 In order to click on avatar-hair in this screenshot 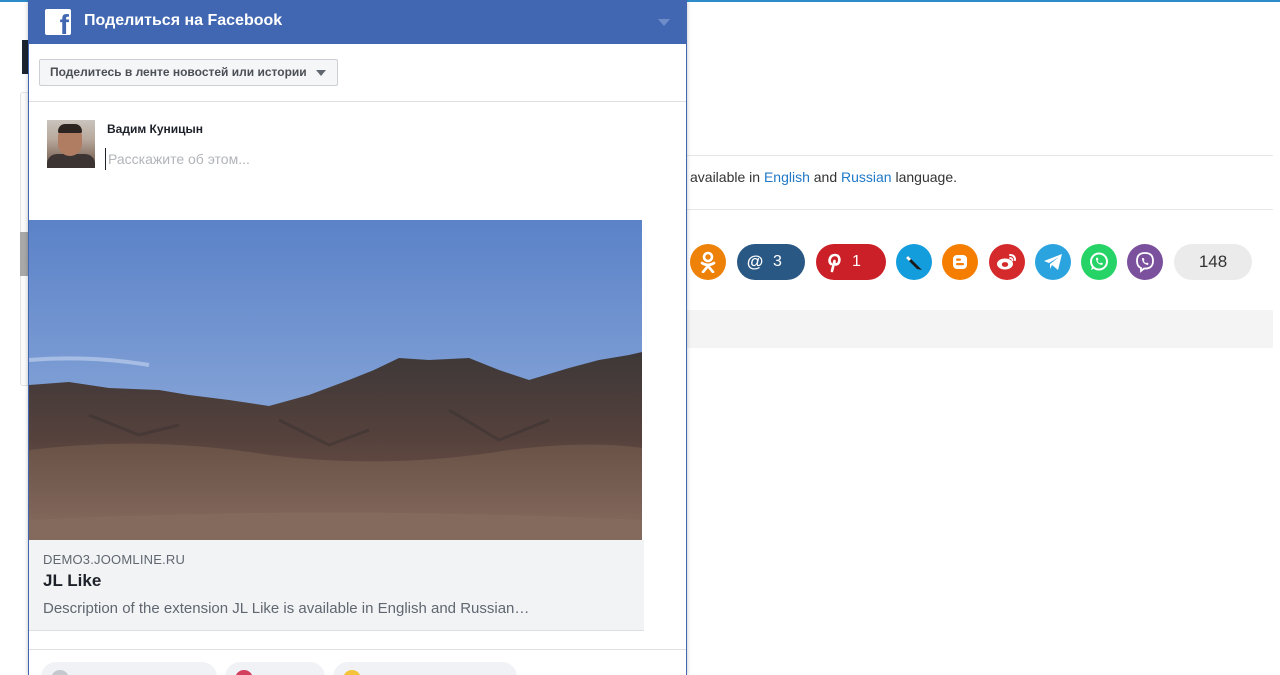, I will do `click(70, 128)`.